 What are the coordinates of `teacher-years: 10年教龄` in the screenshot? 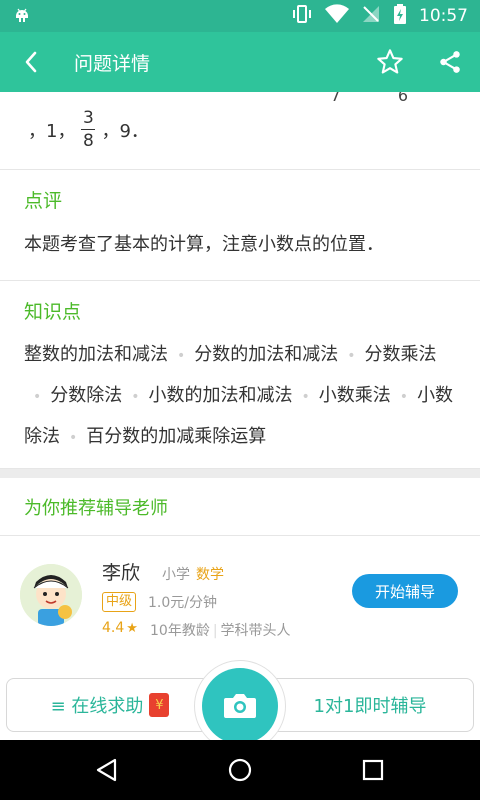 It's located at (180, 631).